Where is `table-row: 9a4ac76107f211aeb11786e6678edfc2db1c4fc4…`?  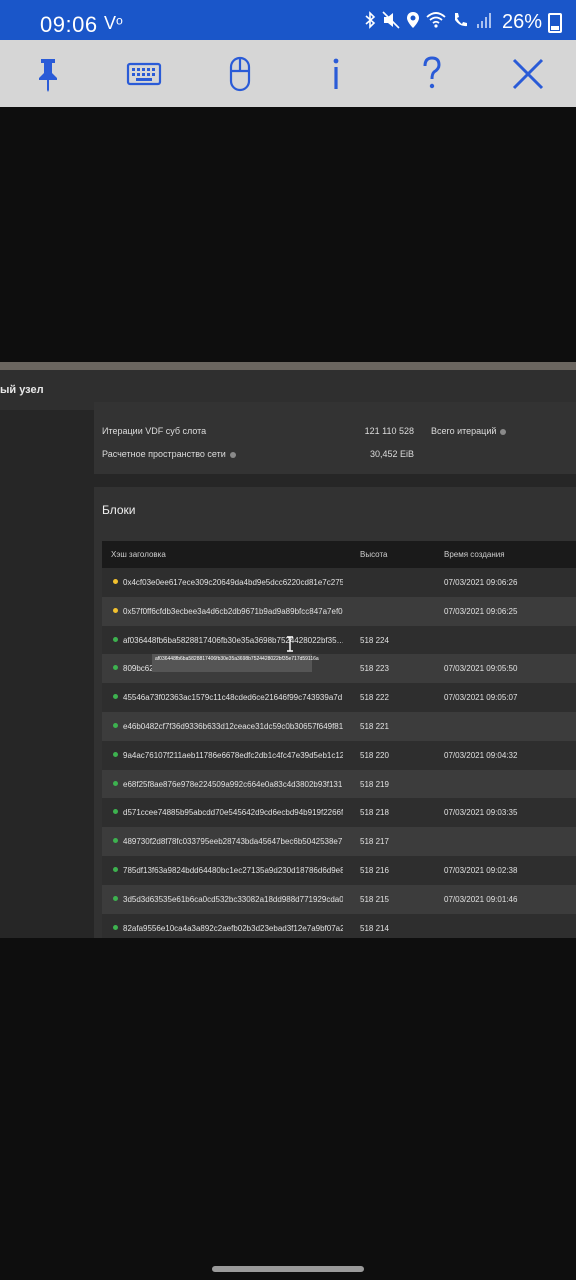 table-row: 9a4ac76107f211aeb11786e6678edfc2db1c4fc4… is located at coordinates (339, 755).